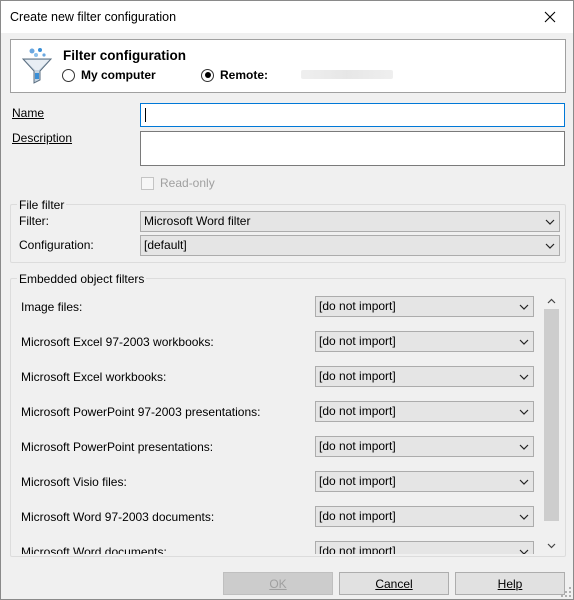  What do you see at coordinates (68, 75) in the screenshot?
I see `radio-my-computer-button` at bounding box center [68, 75].